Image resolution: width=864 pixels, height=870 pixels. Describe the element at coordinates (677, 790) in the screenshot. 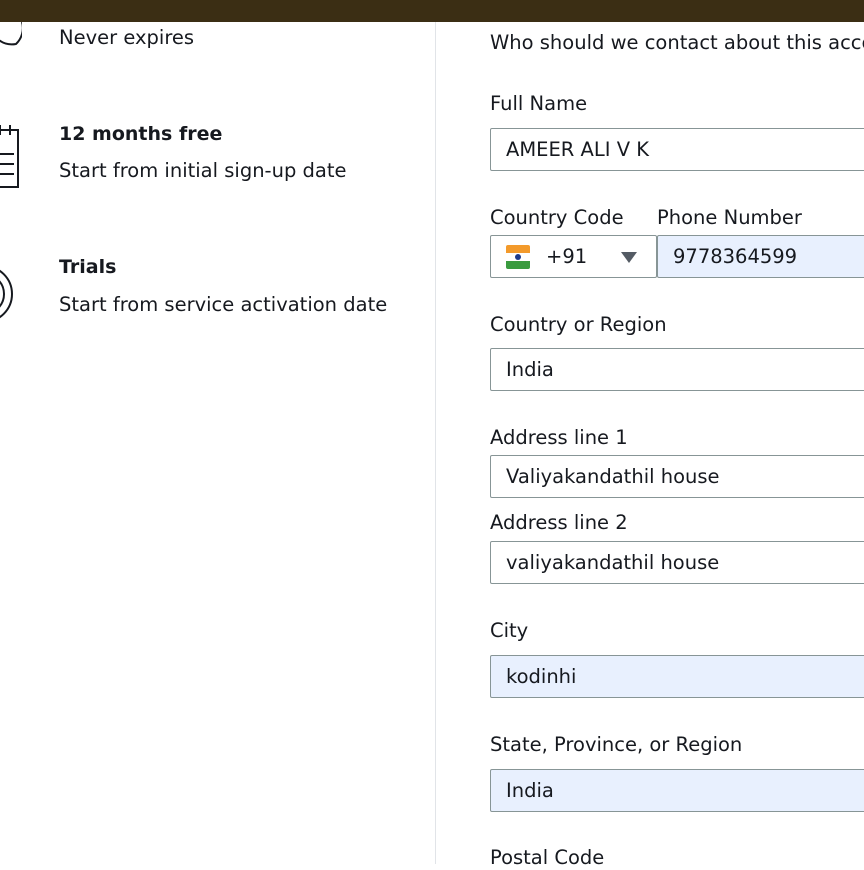

I see `state-field: India` at that location.